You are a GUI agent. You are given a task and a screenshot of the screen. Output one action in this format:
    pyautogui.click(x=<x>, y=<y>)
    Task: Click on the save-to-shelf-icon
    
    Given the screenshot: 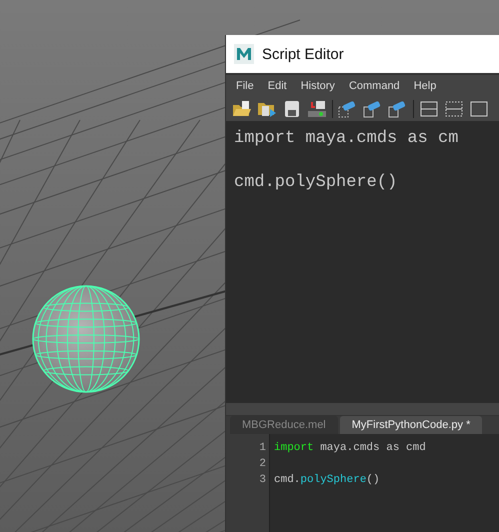 What is the action you would take?
    pyautogui.click(x=317, y=109)
    